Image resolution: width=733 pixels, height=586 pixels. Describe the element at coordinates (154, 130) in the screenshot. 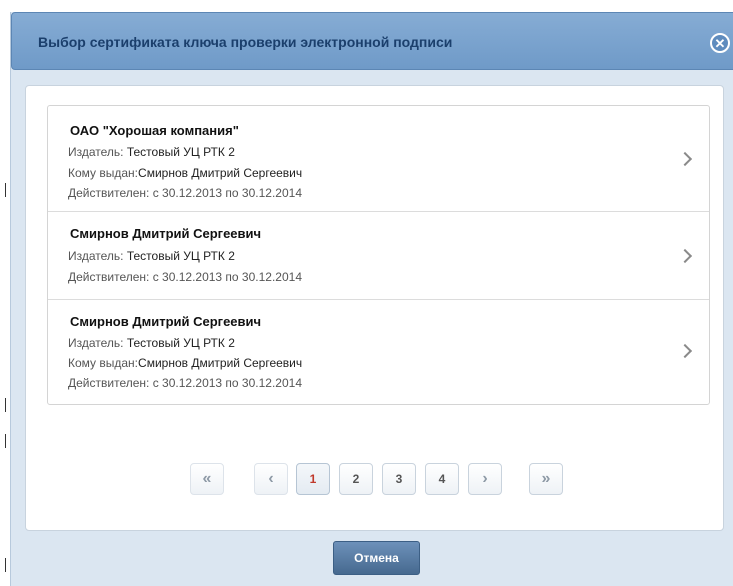

I see `certificate-name: ОАО "Хорошая компания"` at that location.